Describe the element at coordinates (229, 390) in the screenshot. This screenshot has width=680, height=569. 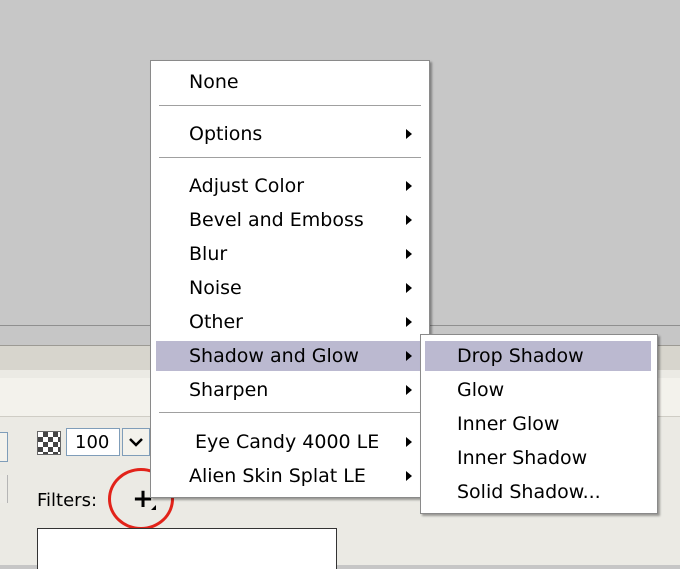
I see `menu-item-label: Sharpen` at that location.